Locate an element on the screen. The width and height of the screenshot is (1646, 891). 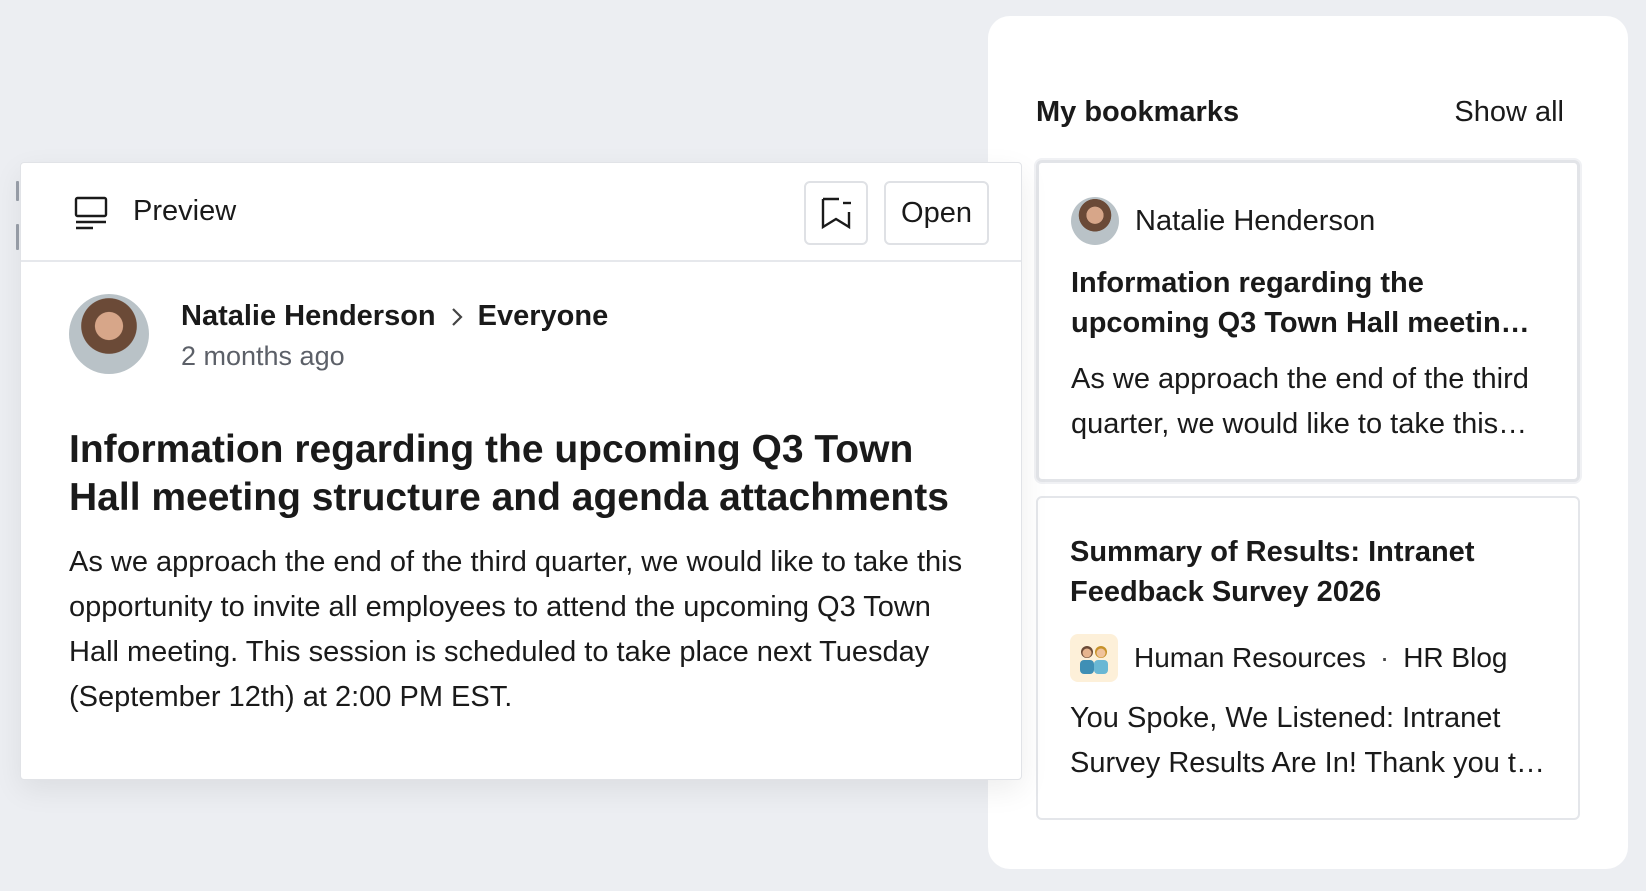
post-byline: Natalie Henderson Everyone is located at coordinates (394, 316).